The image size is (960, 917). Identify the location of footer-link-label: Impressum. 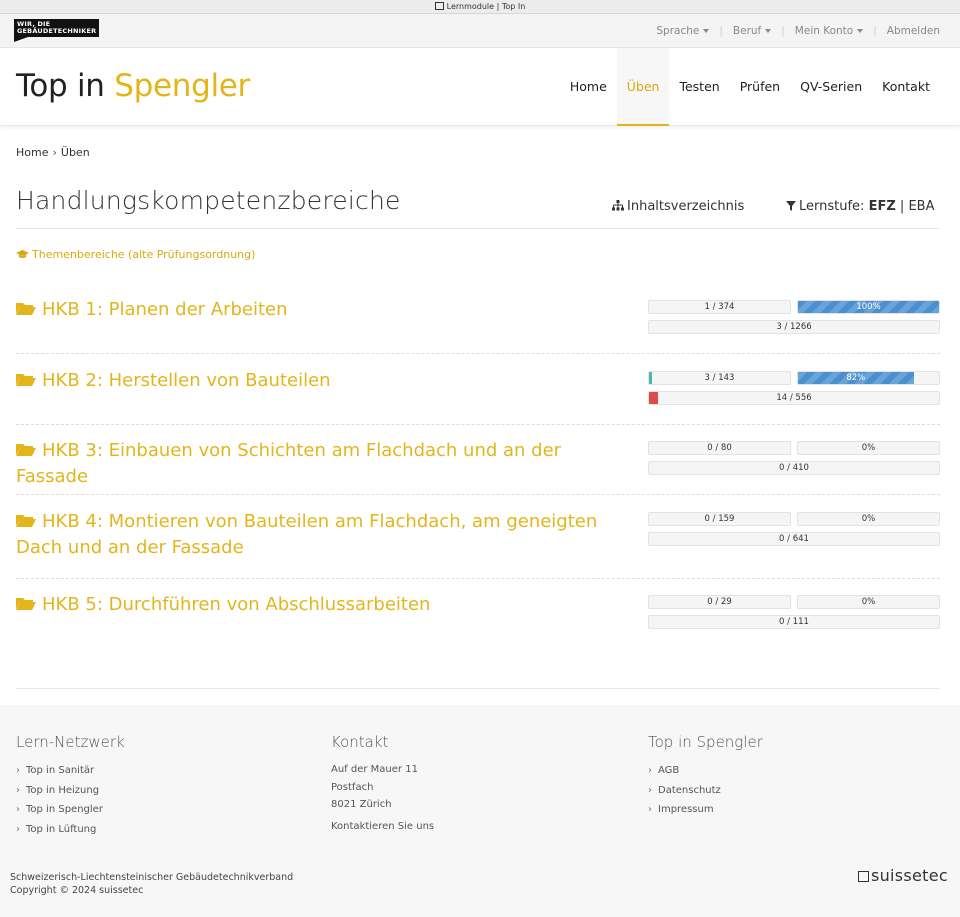
(686, 809).